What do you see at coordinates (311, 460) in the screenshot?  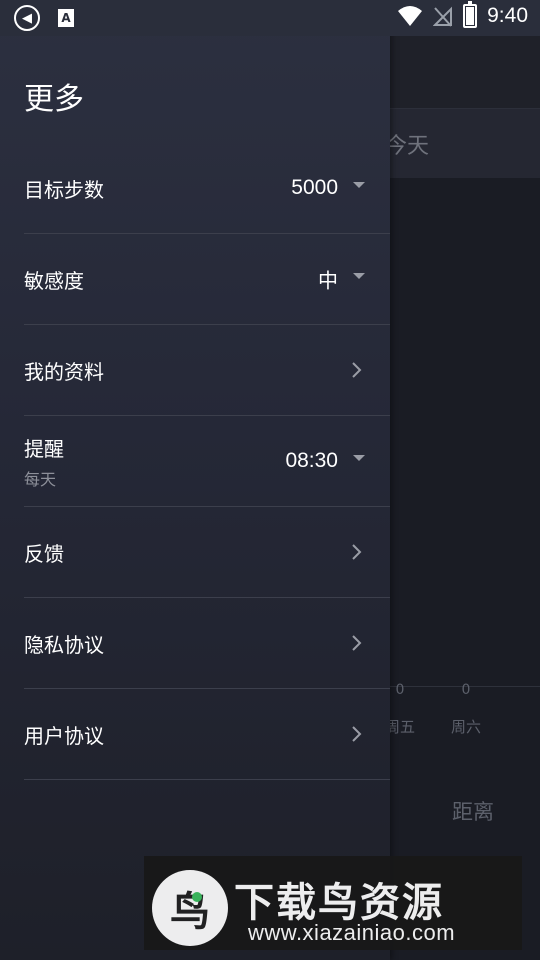 I see `reminder-time-value: 08:30` at bounding box center [311, 460].